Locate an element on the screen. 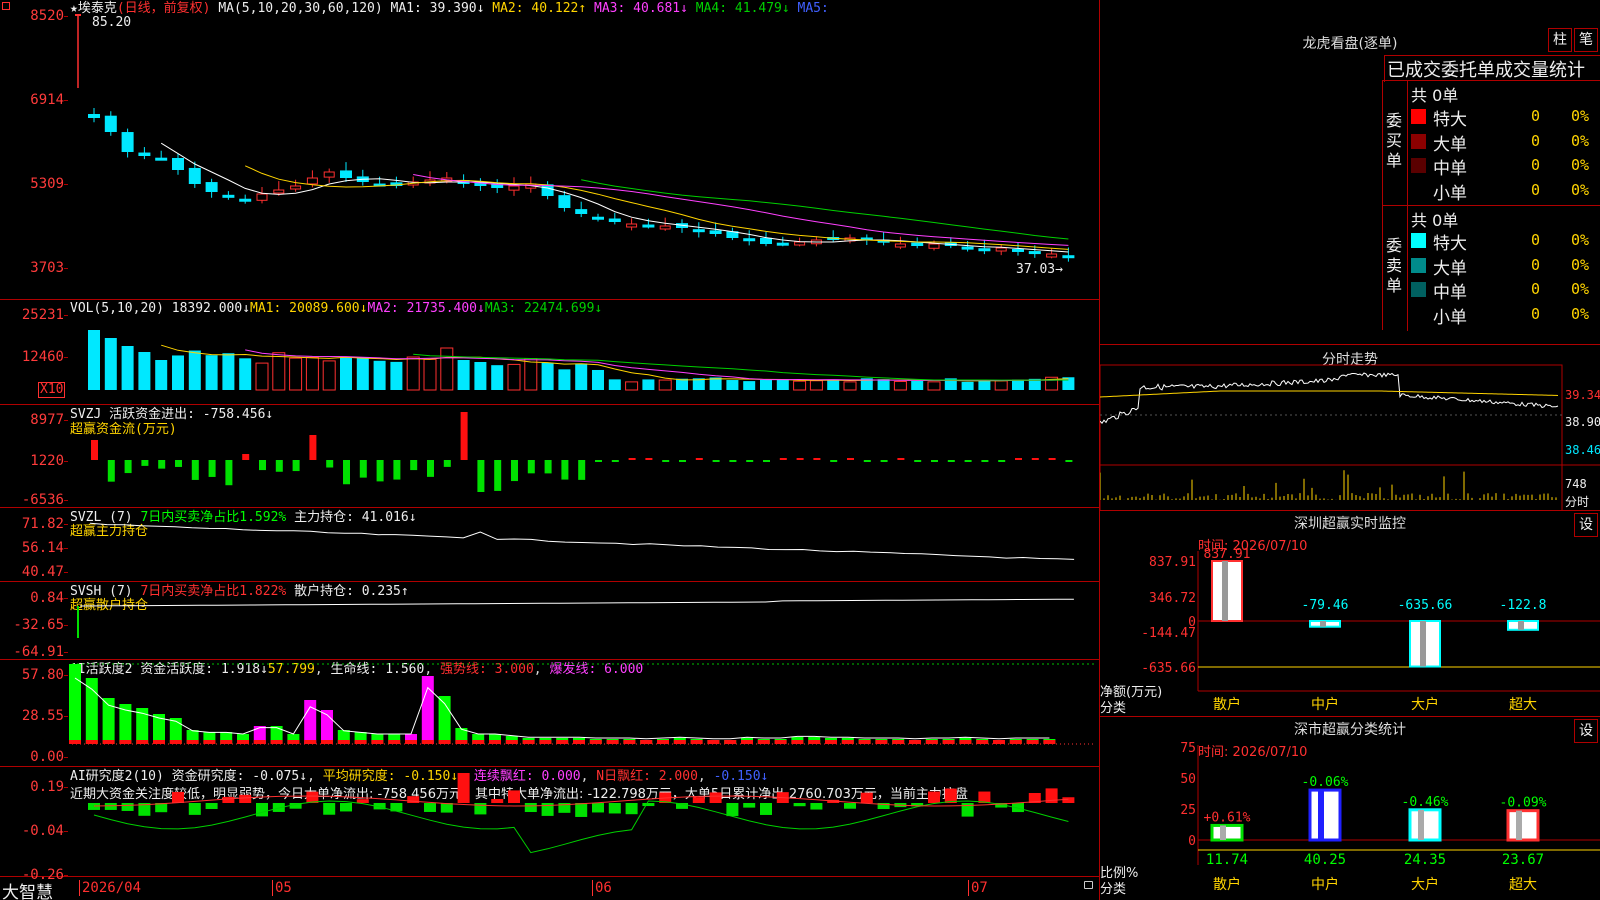  classify-axis-label: 75 is located at coordinates (1188, 748).